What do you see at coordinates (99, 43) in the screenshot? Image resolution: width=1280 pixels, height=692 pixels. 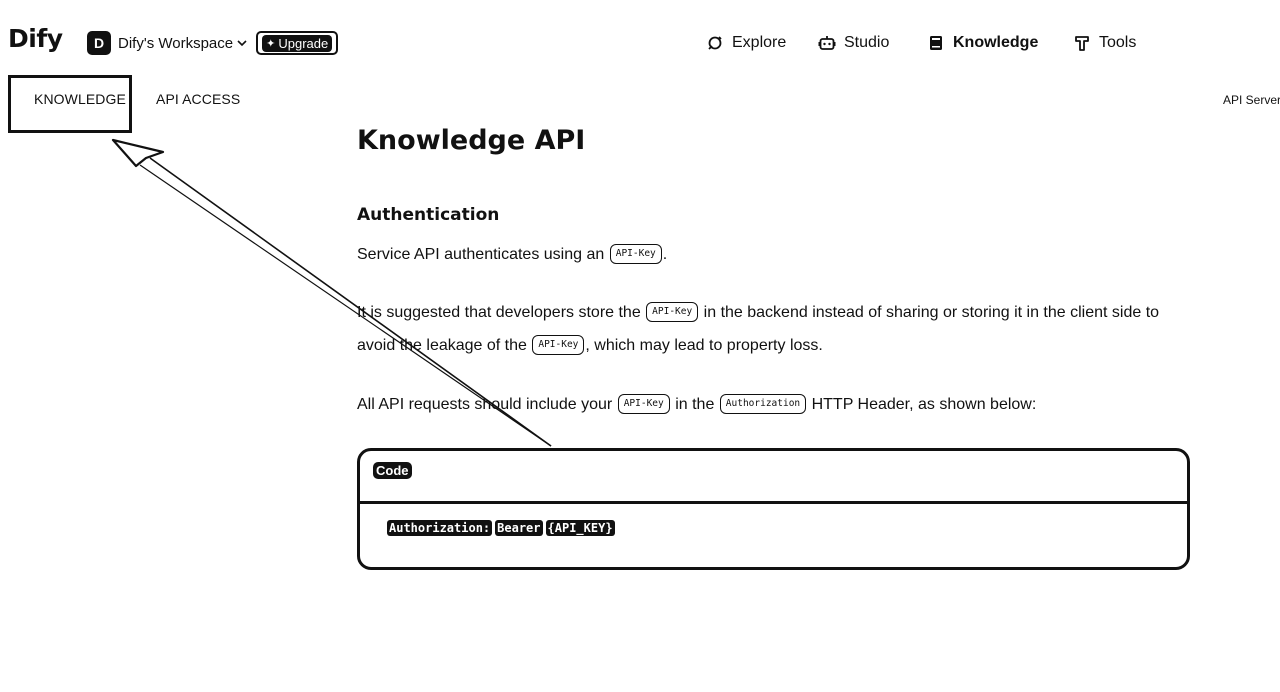 I see `workspace-avatar: D` at bounding box center [99, 43].